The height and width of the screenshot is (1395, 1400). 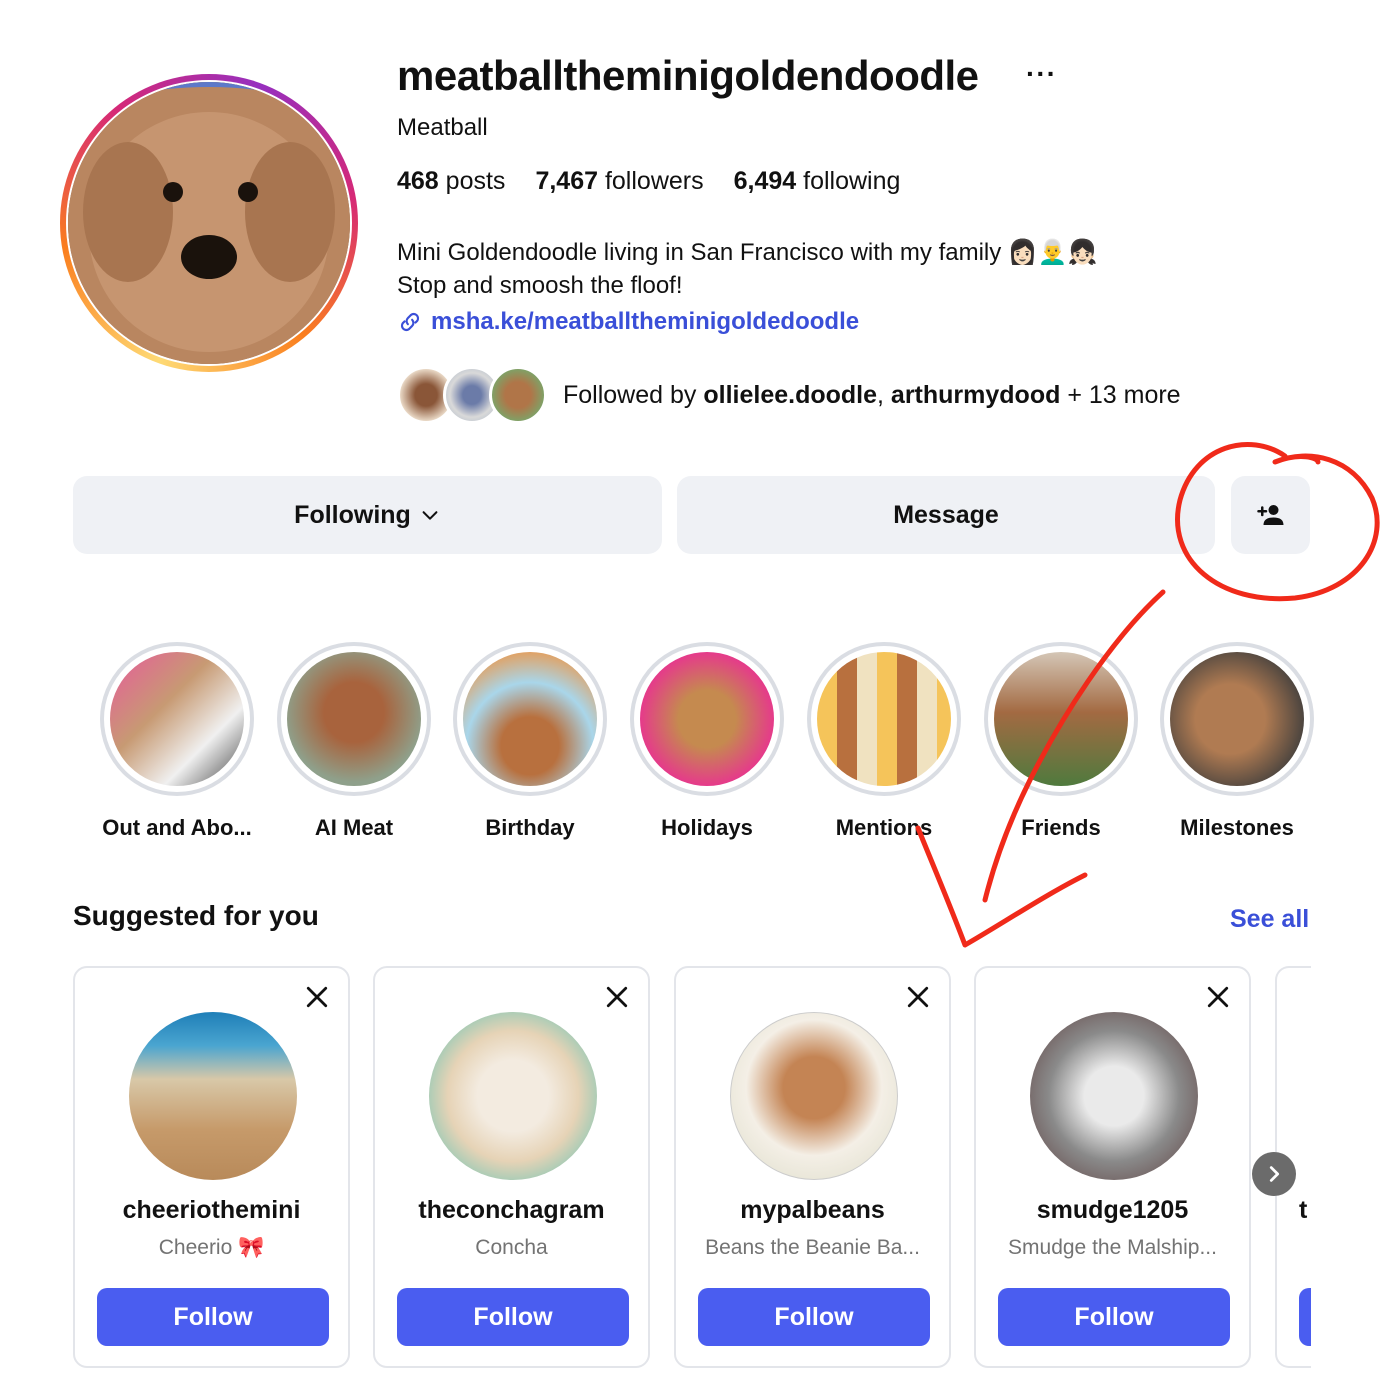 What do you see at coordinates (707, 827) in the screenshot?
I see `highlight-label: Holidays` at bounding box center [707, 827].